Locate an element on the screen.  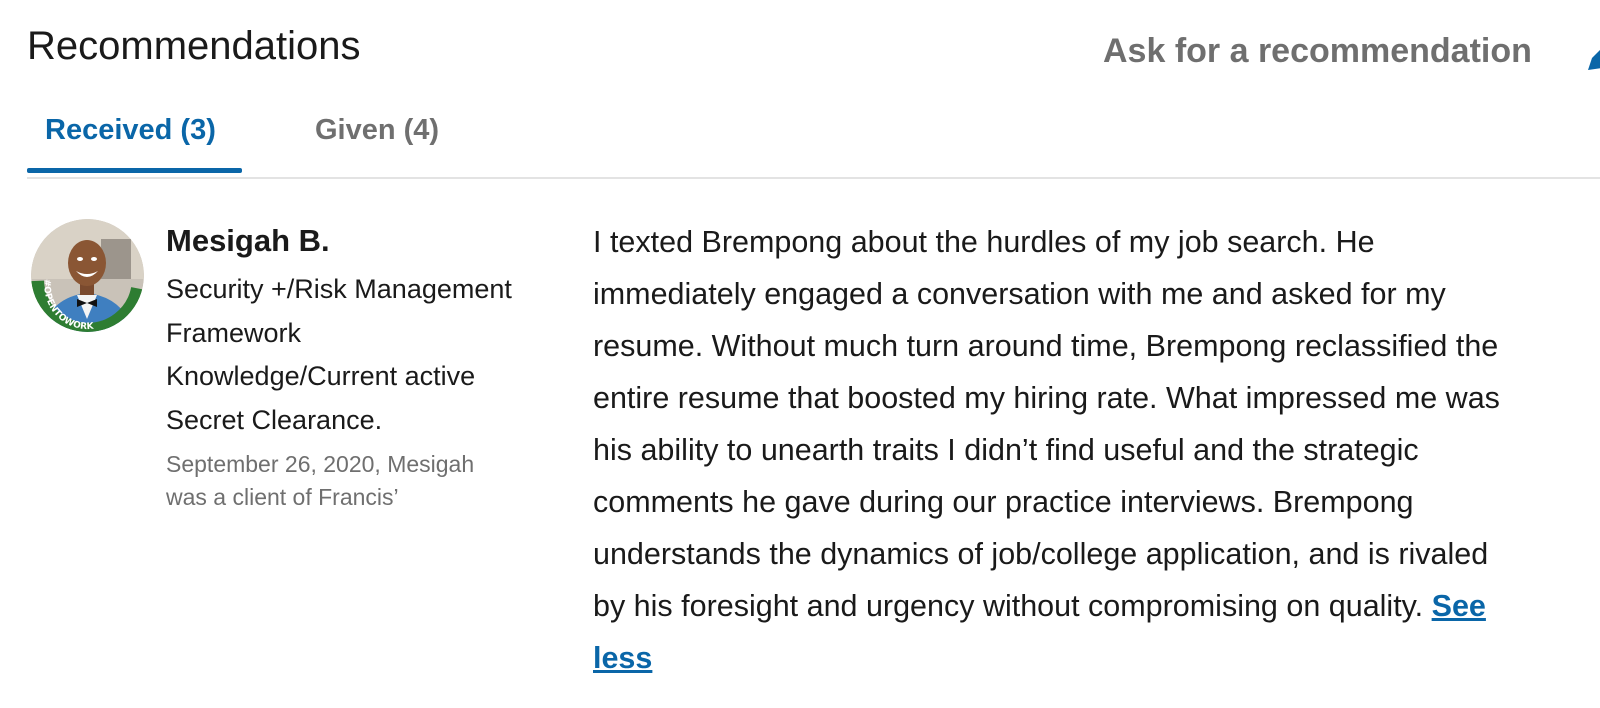
section-title: Recommendations is located at coordinates (194, 46).